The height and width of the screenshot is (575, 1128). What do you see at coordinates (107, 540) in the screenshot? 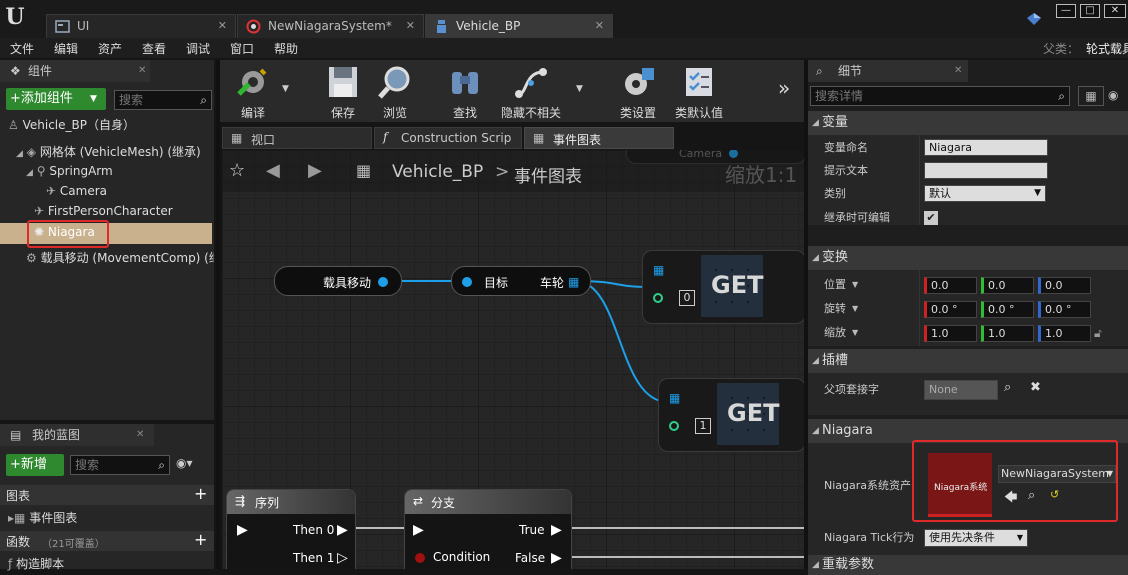
I see `functions-section: 函数 （21可覆盖） +` at bounding box center [107, 540].